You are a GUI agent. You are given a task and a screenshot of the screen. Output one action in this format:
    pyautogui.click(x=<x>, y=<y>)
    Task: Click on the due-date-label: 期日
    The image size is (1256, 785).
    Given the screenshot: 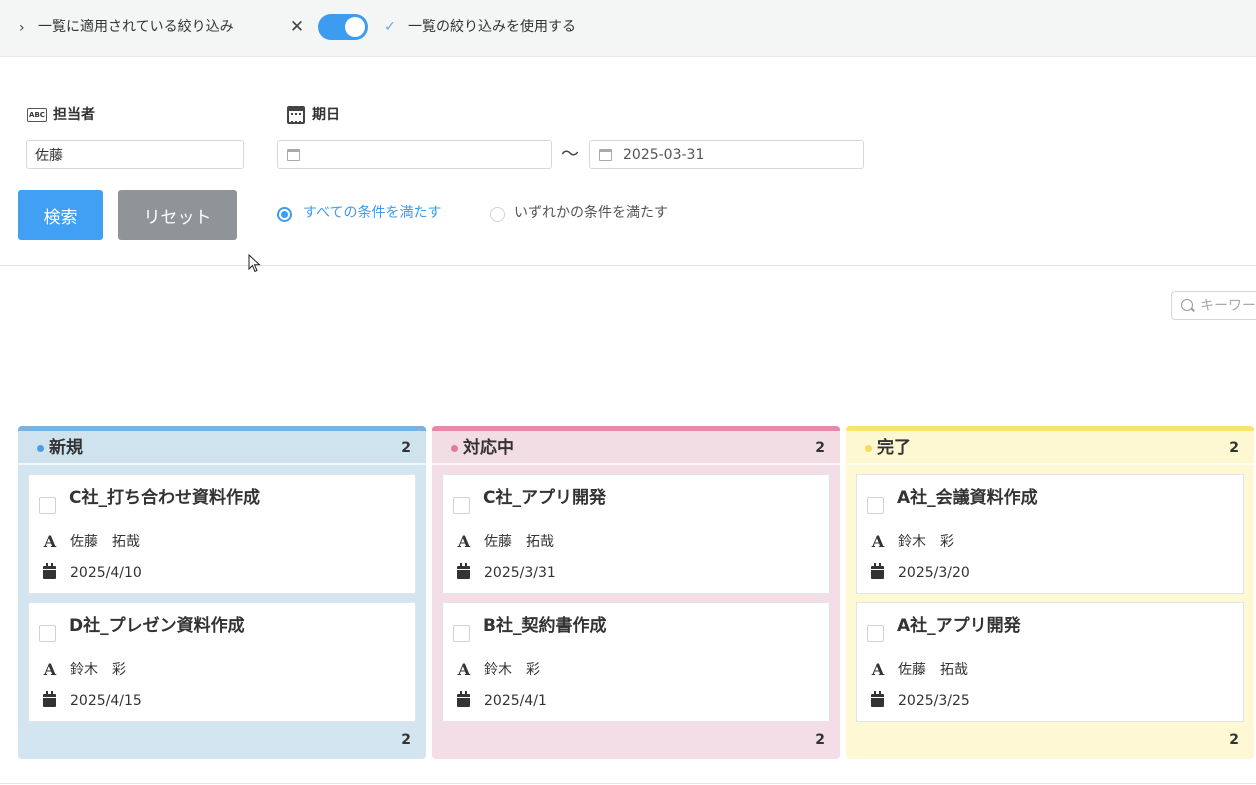 What is the action you would take?
    pyautogui.click(x=326, y=115)
    